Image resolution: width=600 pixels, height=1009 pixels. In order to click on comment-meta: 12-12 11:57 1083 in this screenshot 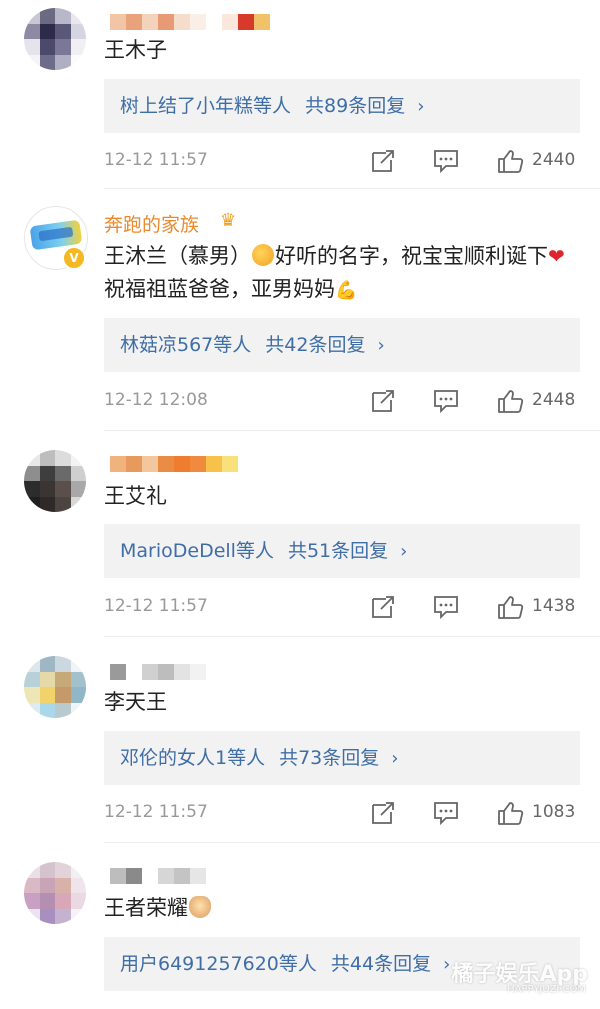, I will do `click(342, 815)`.